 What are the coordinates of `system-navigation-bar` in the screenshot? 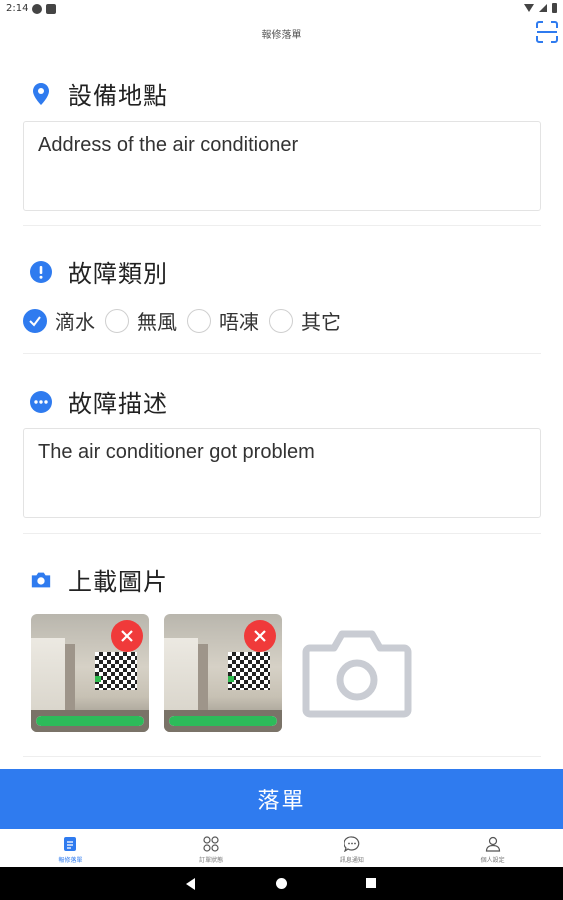 It's located at (281, 883).